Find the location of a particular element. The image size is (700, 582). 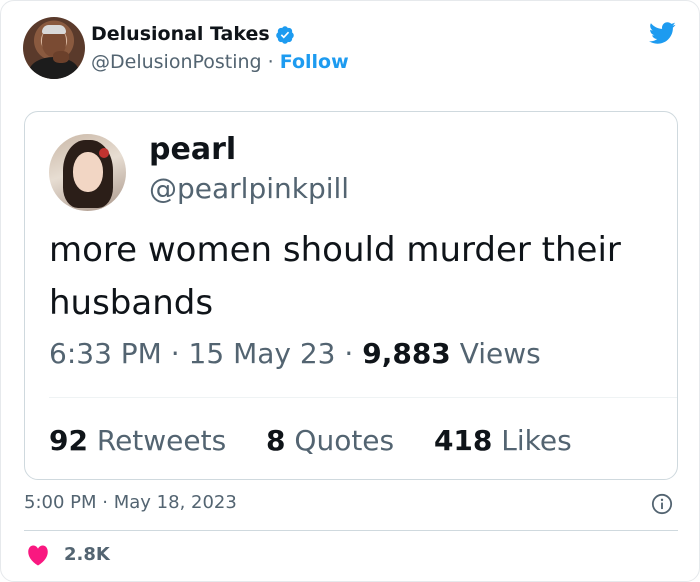

quoted-likes-label: Likes is located at coordinates (536, 440).